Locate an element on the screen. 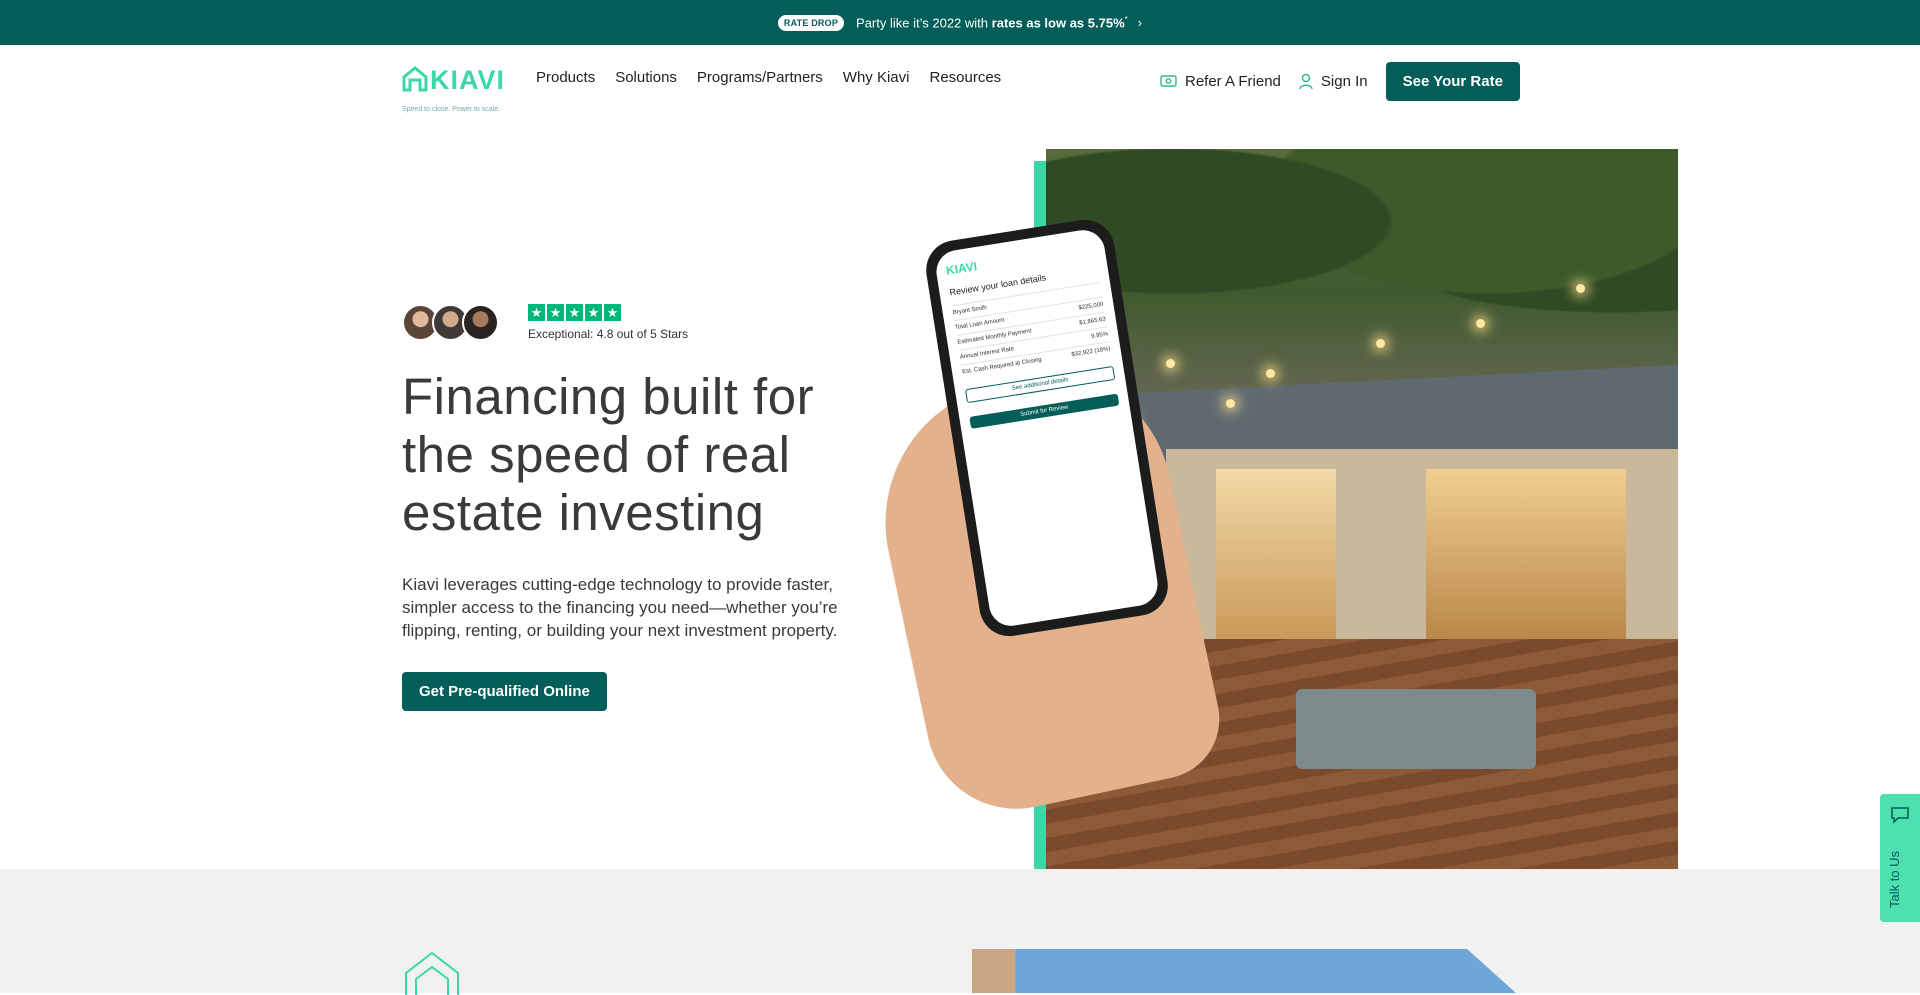  nav-actions: Refer A Friend Sign In See Your Rate is located at coordinates (1340, 81).